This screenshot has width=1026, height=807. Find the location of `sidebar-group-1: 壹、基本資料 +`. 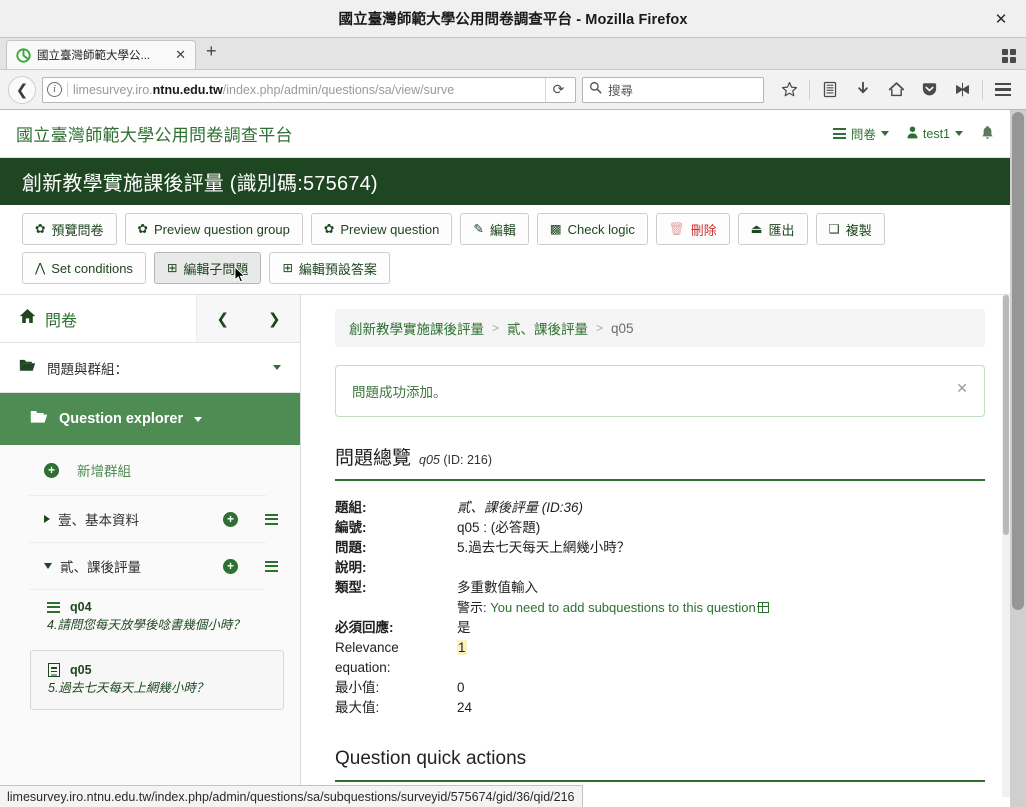

sidebar-group-1: 壹、基本資料 + is located at coordinates (150, 519).